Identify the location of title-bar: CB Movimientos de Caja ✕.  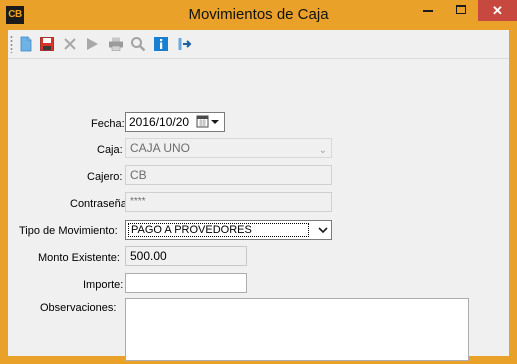
(258, 15).